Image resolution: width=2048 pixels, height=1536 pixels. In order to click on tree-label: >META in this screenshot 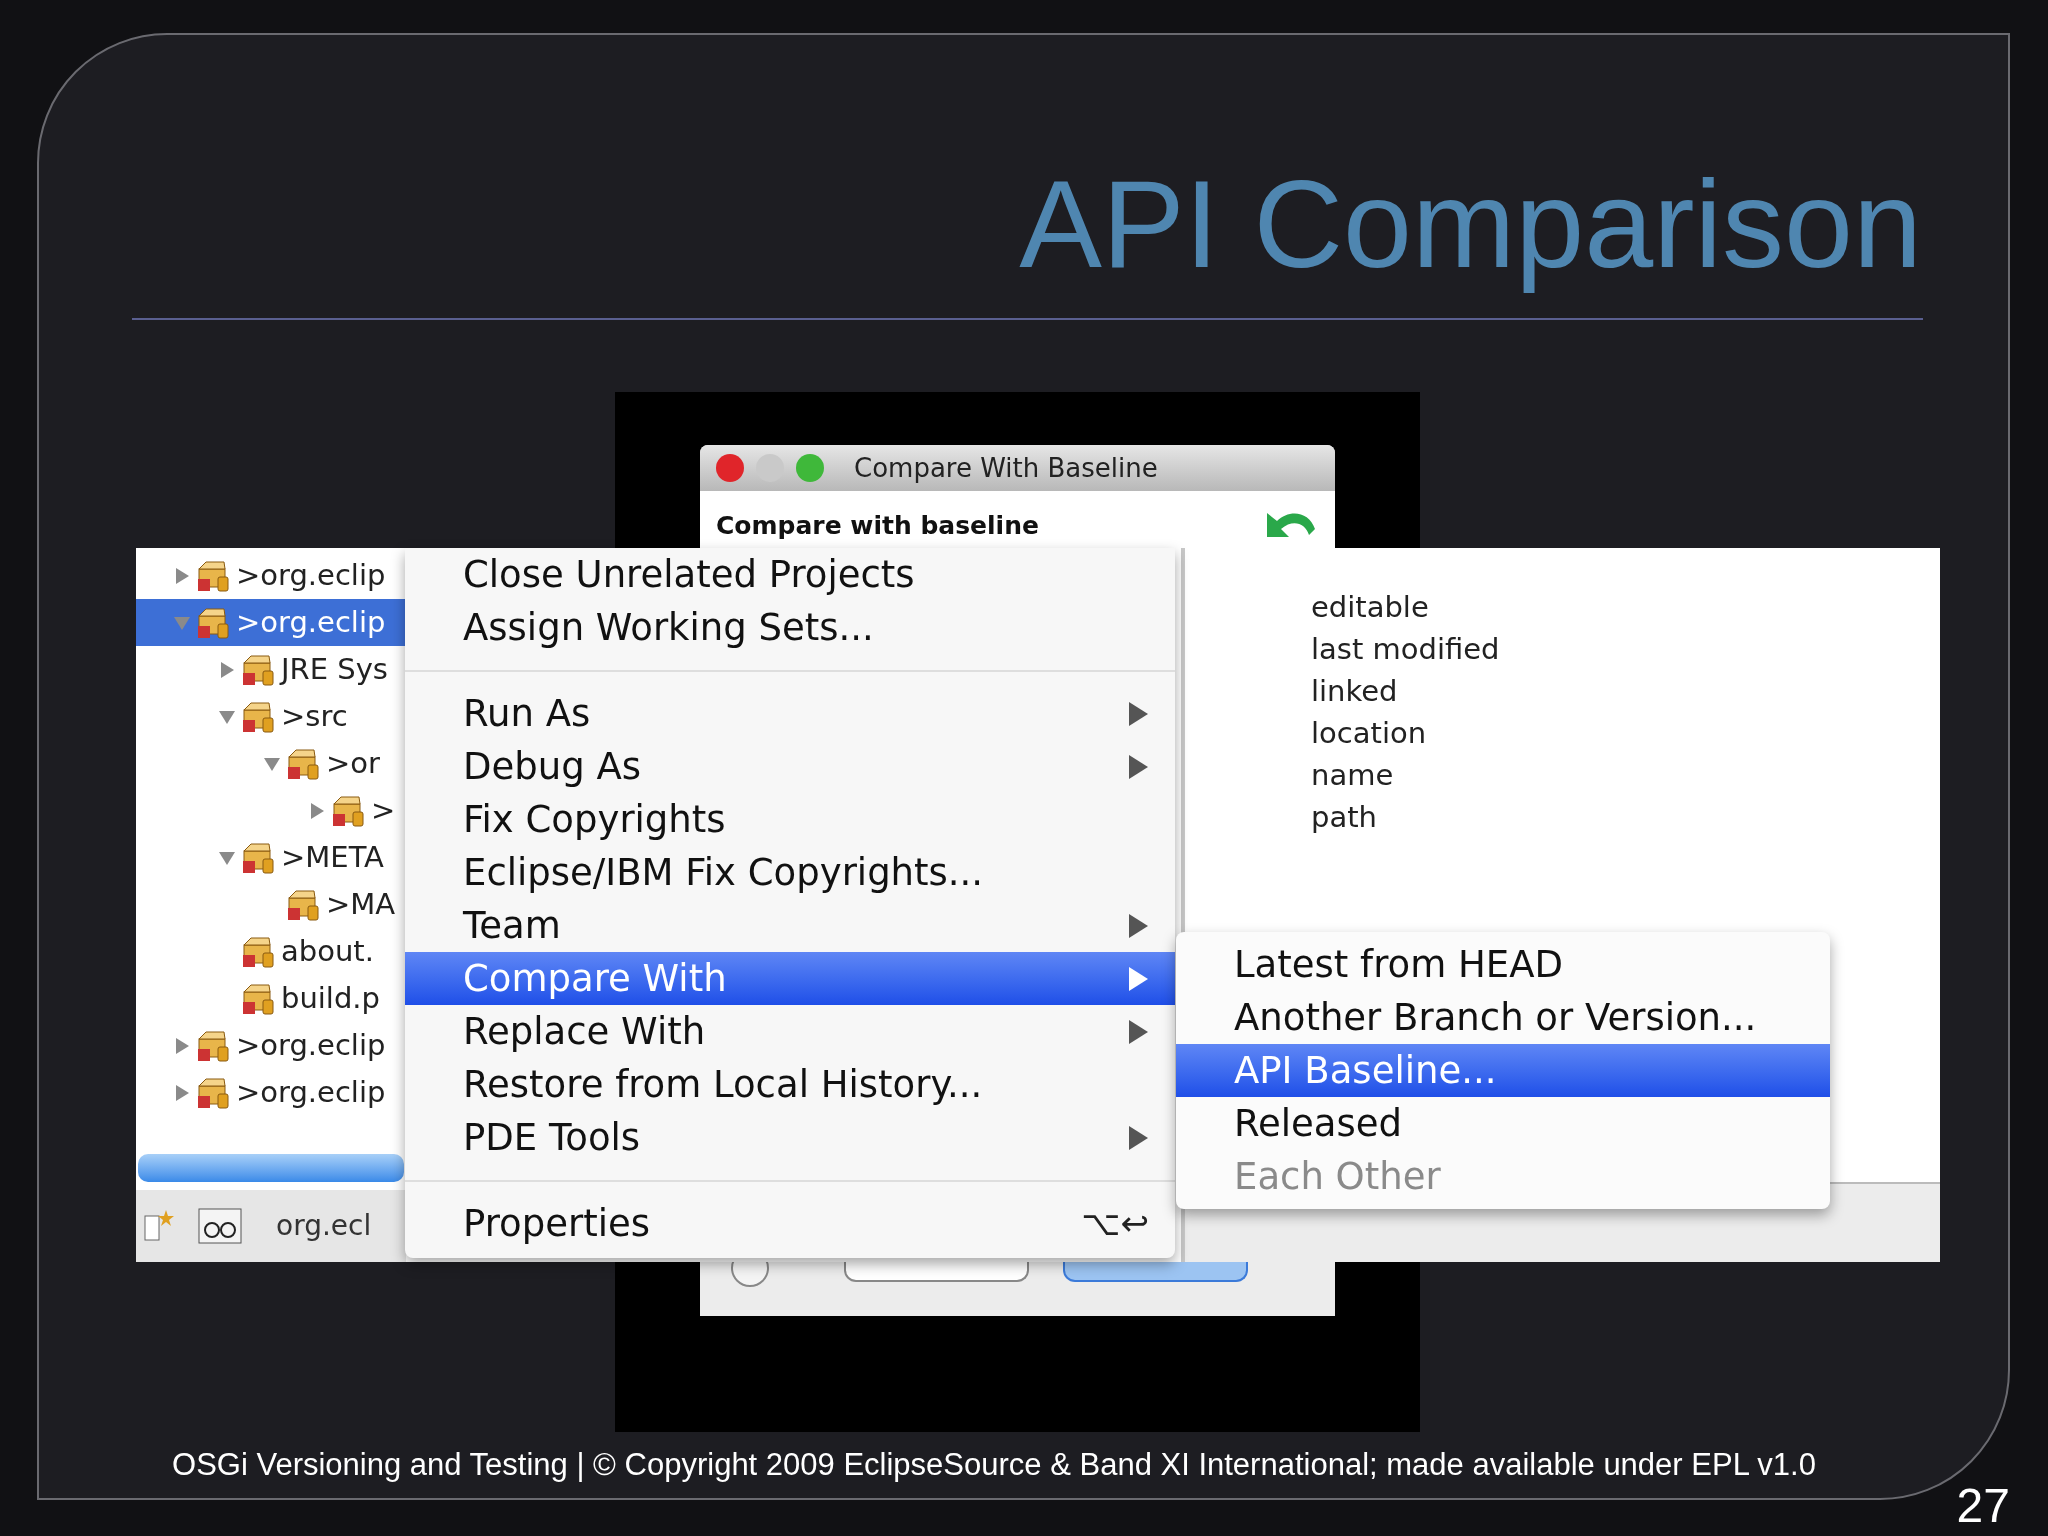, I will do `click(332, 857)`.